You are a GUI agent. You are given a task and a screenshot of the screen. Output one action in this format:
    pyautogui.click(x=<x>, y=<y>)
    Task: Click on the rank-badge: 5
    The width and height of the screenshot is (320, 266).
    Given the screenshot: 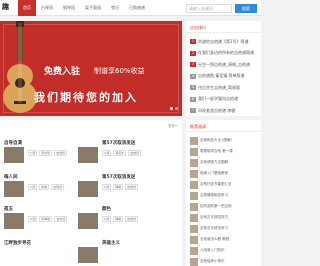 What is the action you would take?
    pyautogui.click(x=193, y=88)
    